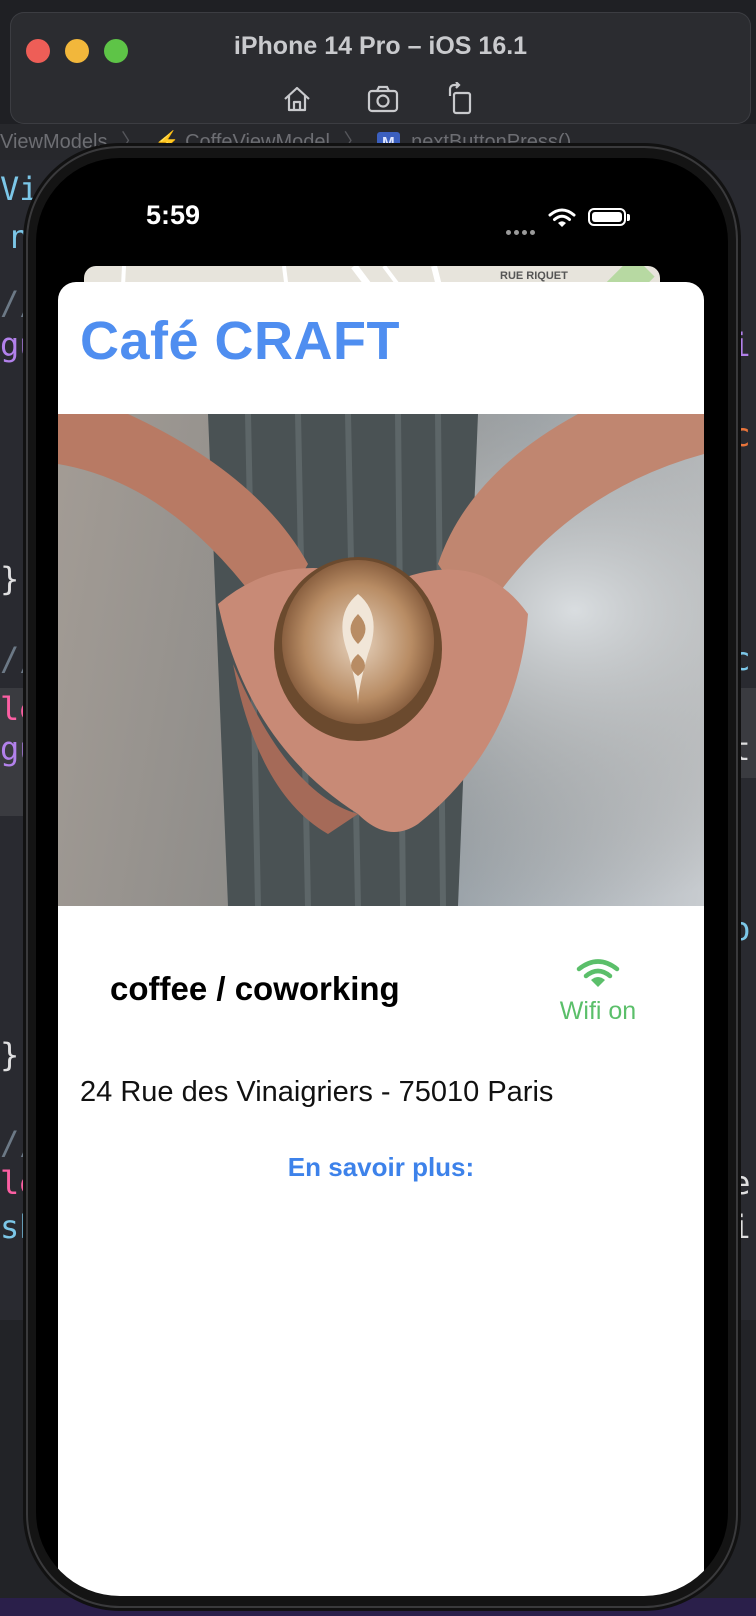 This screenshot has width=756, height=1616. I want to click on home-icon, so click(297, 99).